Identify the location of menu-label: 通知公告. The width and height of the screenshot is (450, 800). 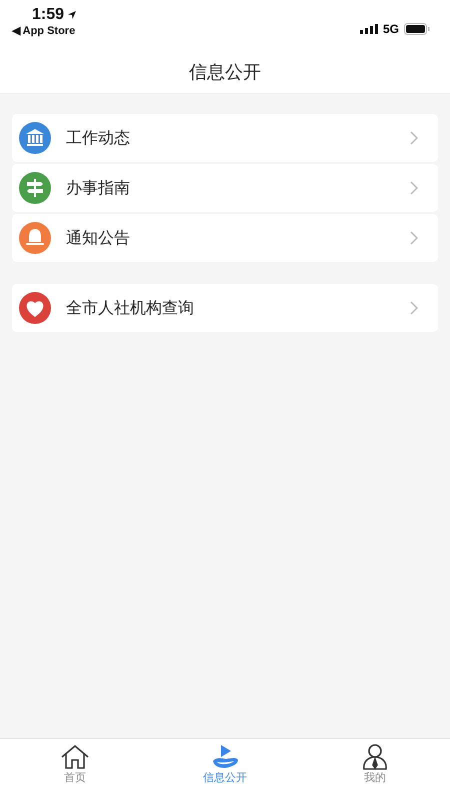
(98, 238).